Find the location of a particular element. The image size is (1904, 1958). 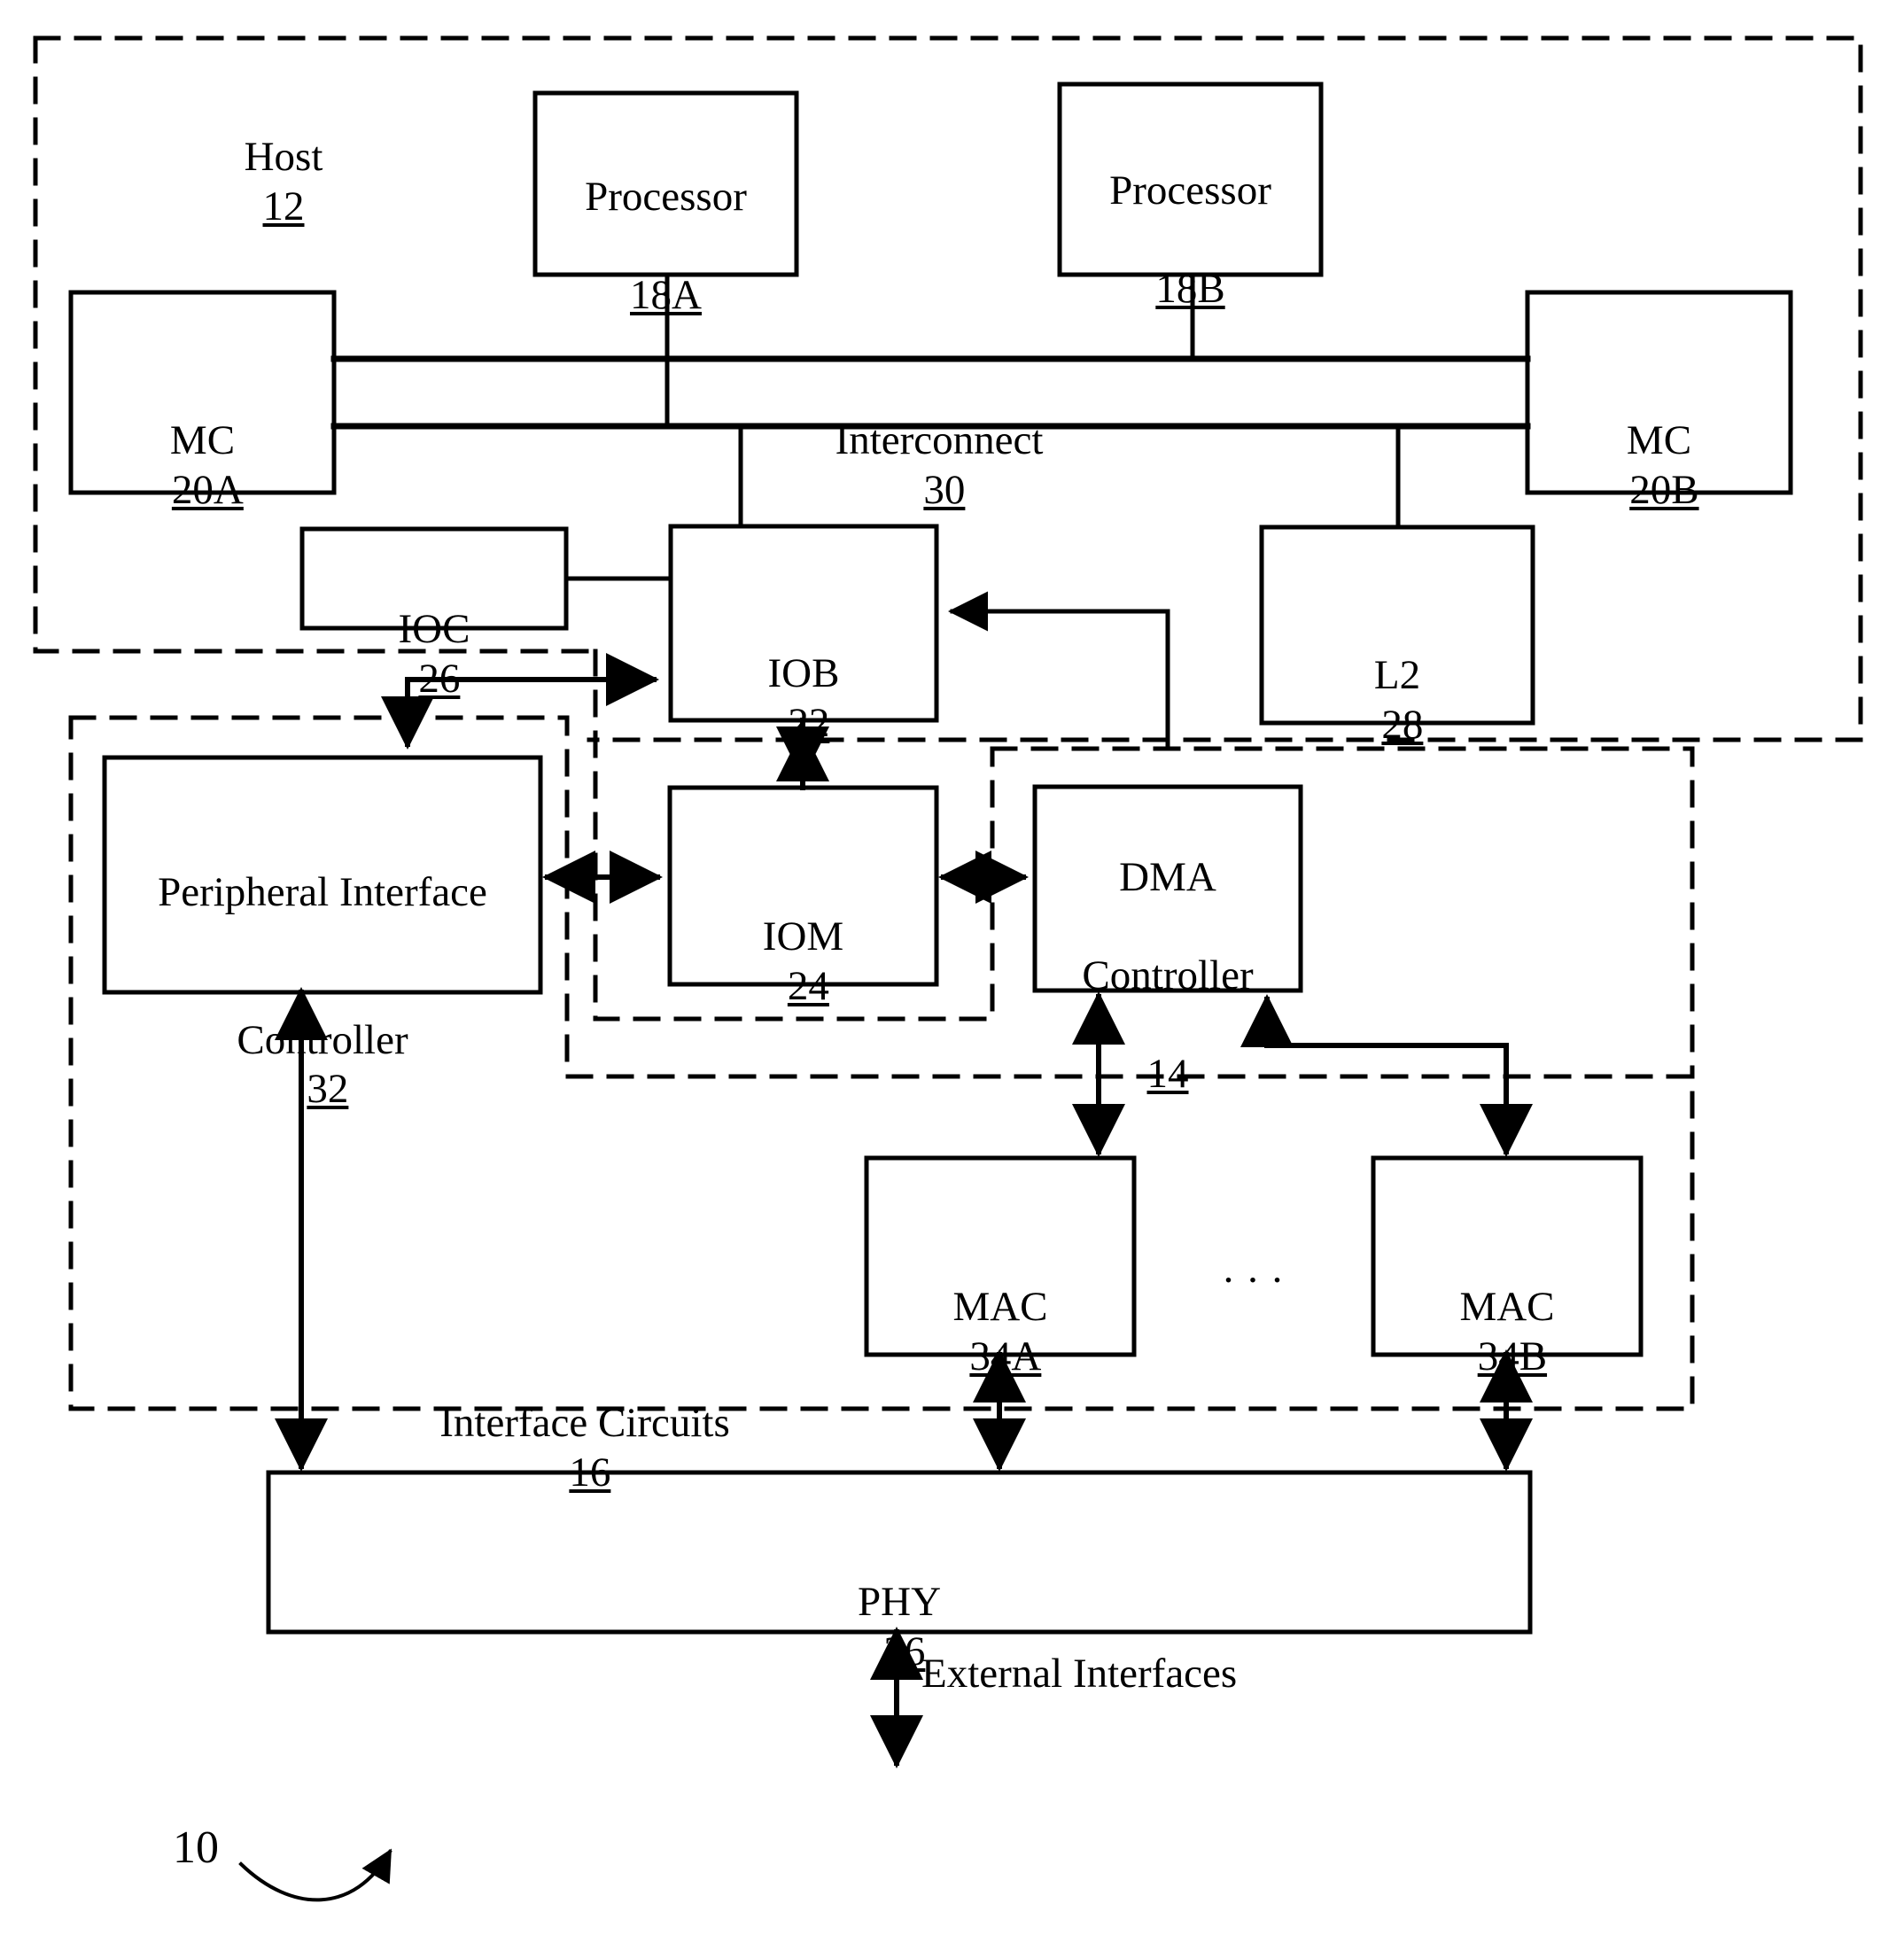

iom-24-box is located at coordinates (803, 886).